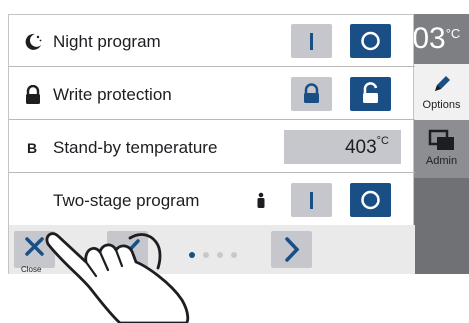 The width and height of the screenshot is (469, 323). I want to click on two-stage-on-button, so click(311, 200).